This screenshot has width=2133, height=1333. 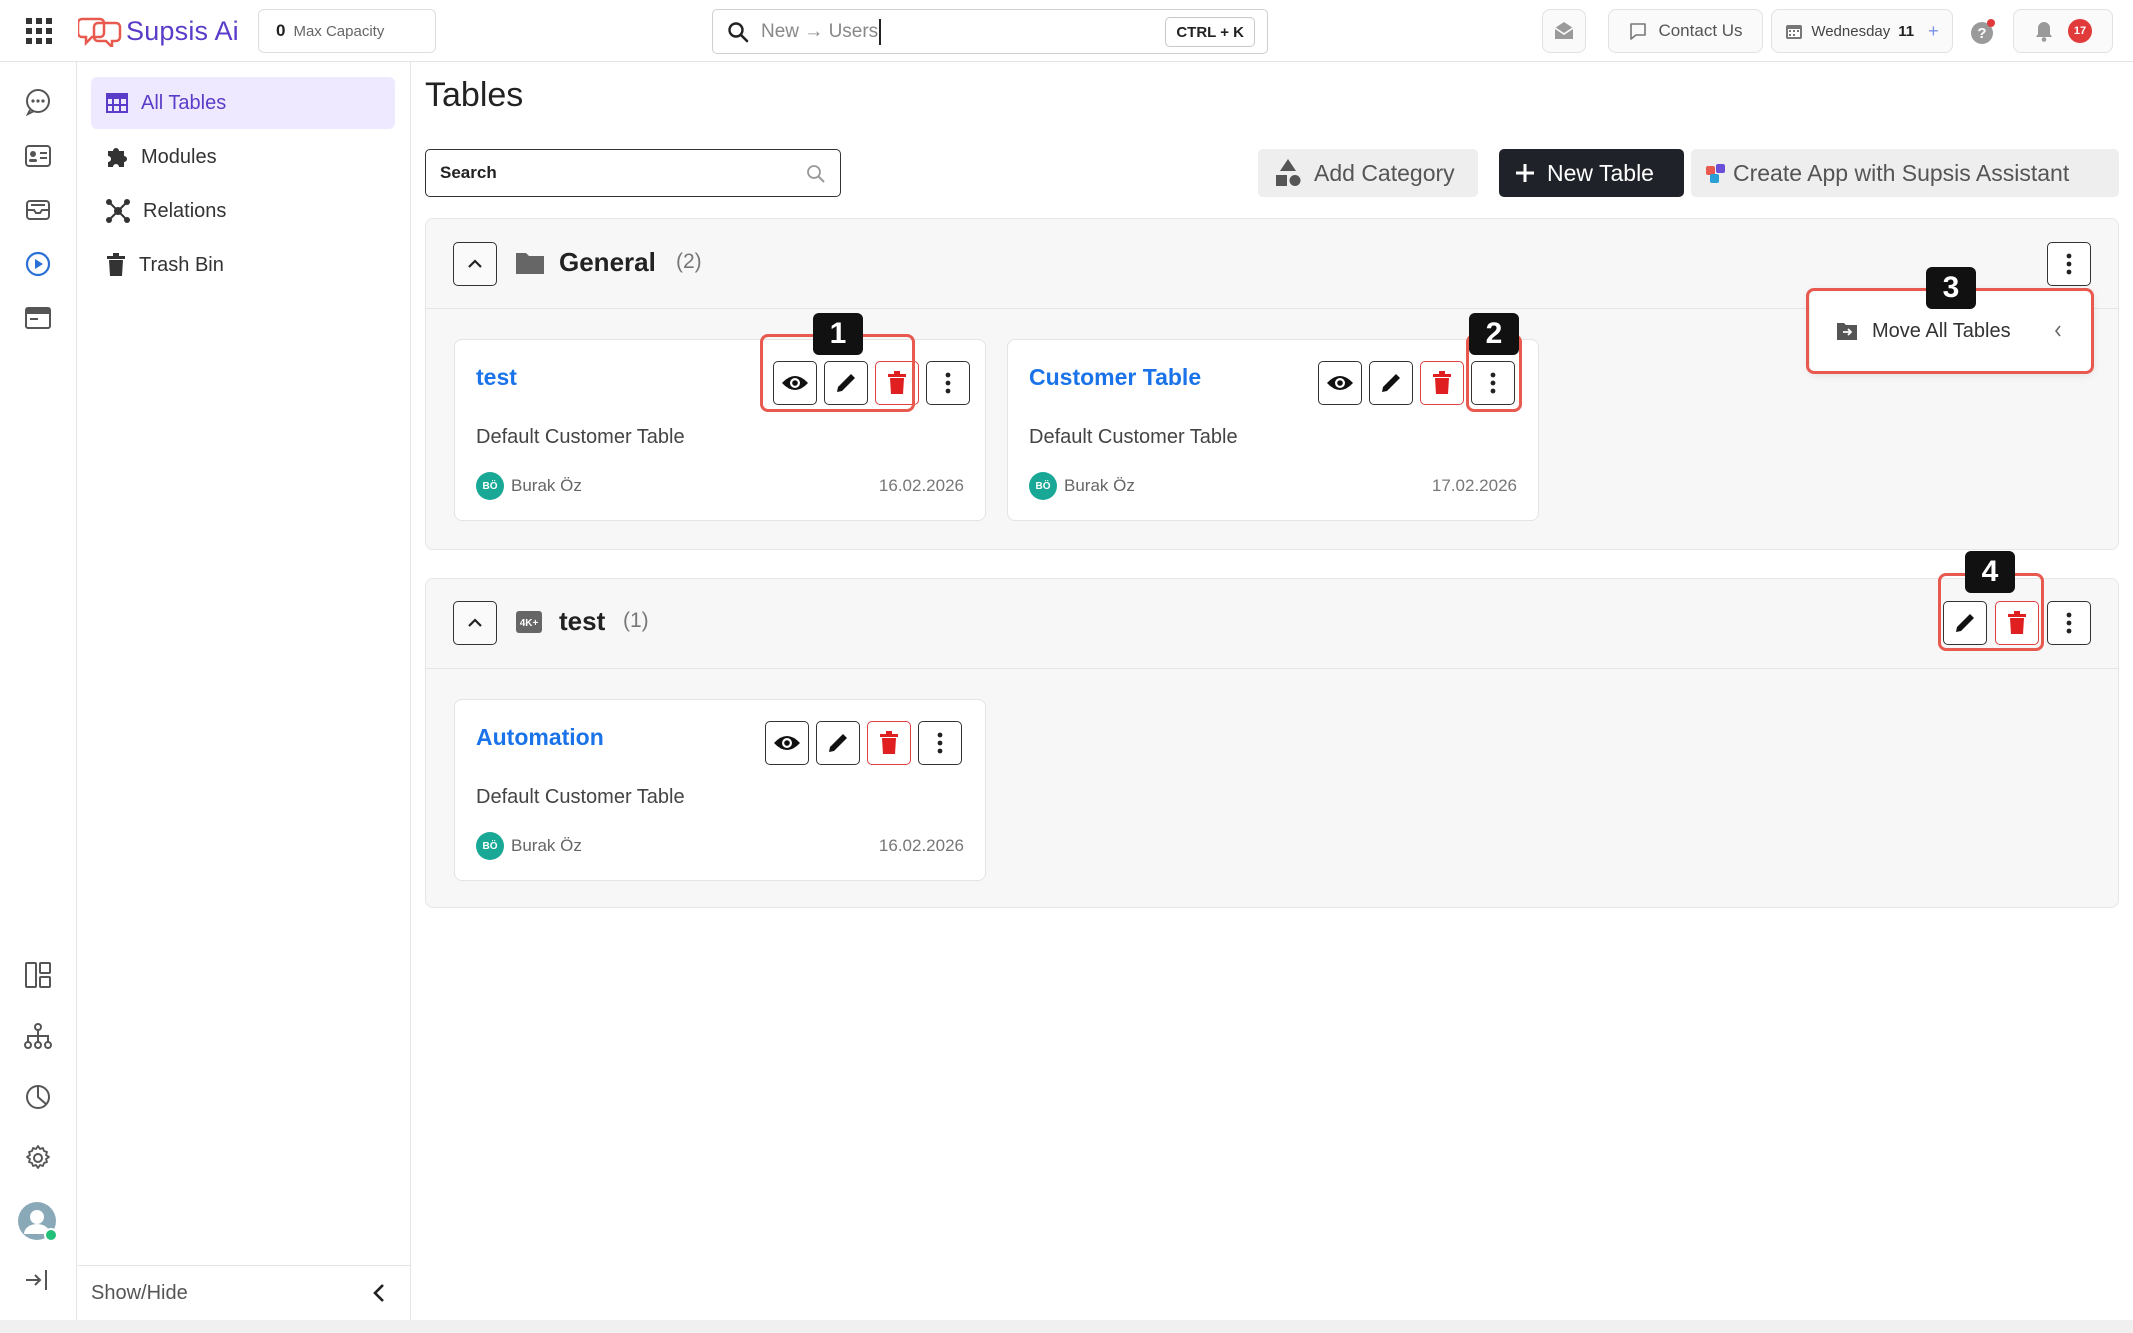 What do you see at coordinates (38, 264) in the screenshot?
I see `play-circle-icon` at bounding box center [38, 264].